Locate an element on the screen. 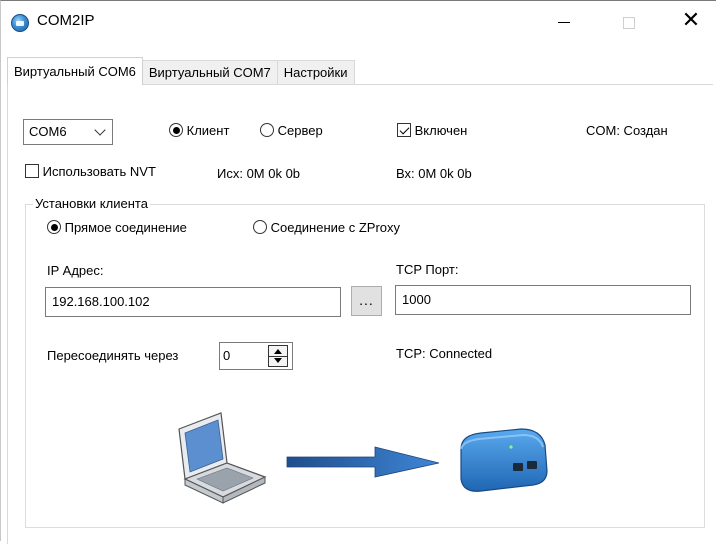  direct-radio-indicator is located at coordinates (54, 227).